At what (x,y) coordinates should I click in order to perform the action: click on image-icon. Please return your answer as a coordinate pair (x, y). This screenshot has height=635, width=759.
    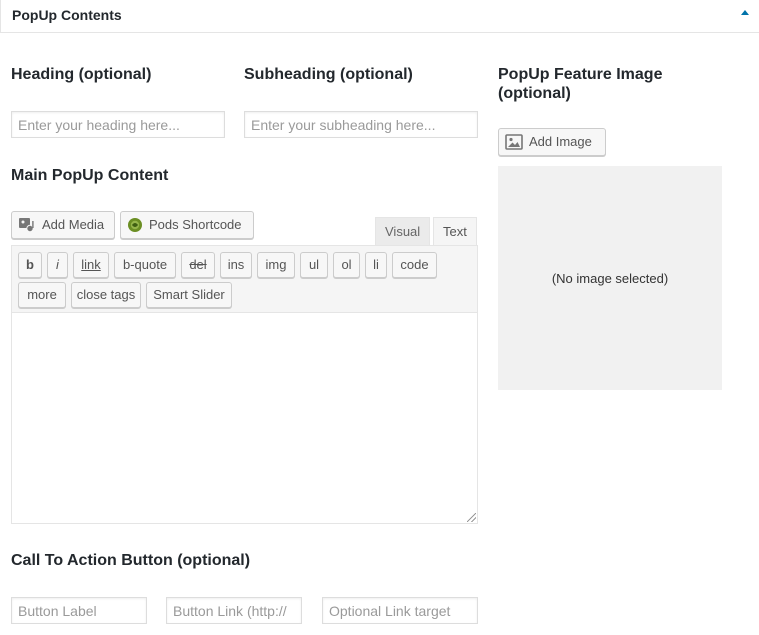
    Looking at the image, I should click on (514, 142).